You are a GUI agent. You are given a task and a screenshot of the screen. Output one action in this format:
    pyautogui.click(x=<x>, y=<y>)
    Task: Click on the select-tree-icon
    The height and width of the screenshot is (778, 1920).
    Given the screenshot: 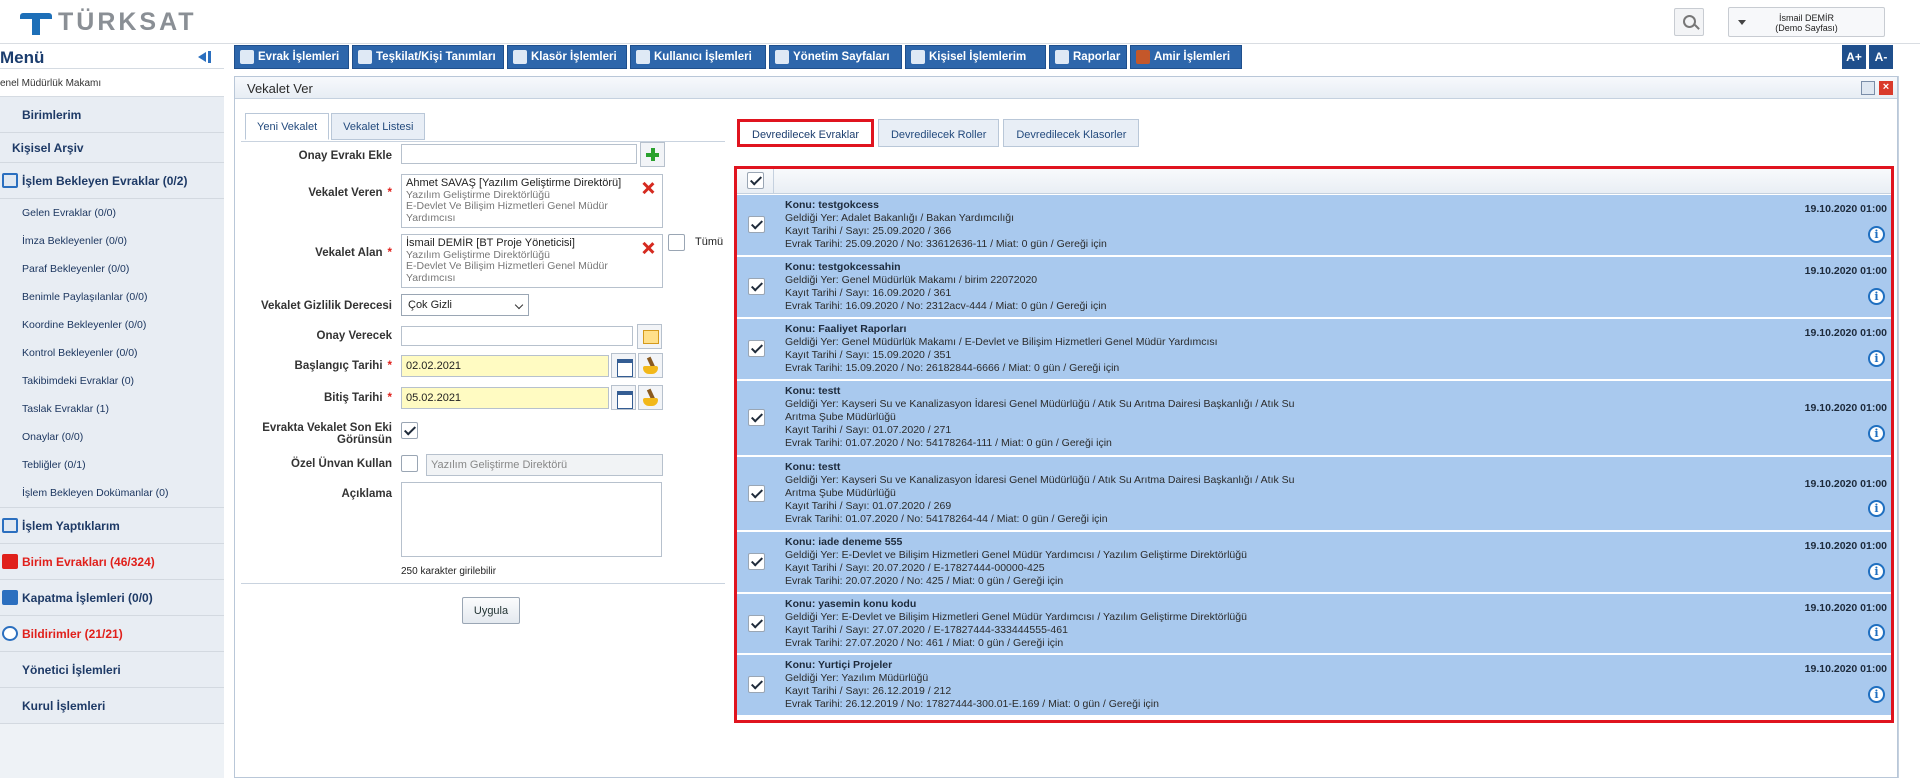 What is the action you would take?
    pyautogui.click(x=649, y=336)
    